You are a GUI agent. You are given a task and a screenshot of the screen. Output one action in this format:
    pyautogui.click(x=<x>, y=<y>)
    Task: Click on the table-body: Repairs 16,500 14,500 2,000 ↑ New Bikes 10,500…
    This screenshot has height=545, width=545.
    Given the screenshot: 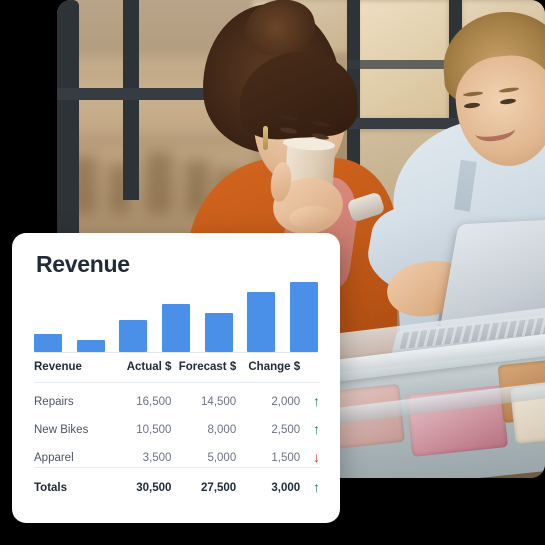 What is the action you would take?
    pyautogui.click(x=177, y=439)
    